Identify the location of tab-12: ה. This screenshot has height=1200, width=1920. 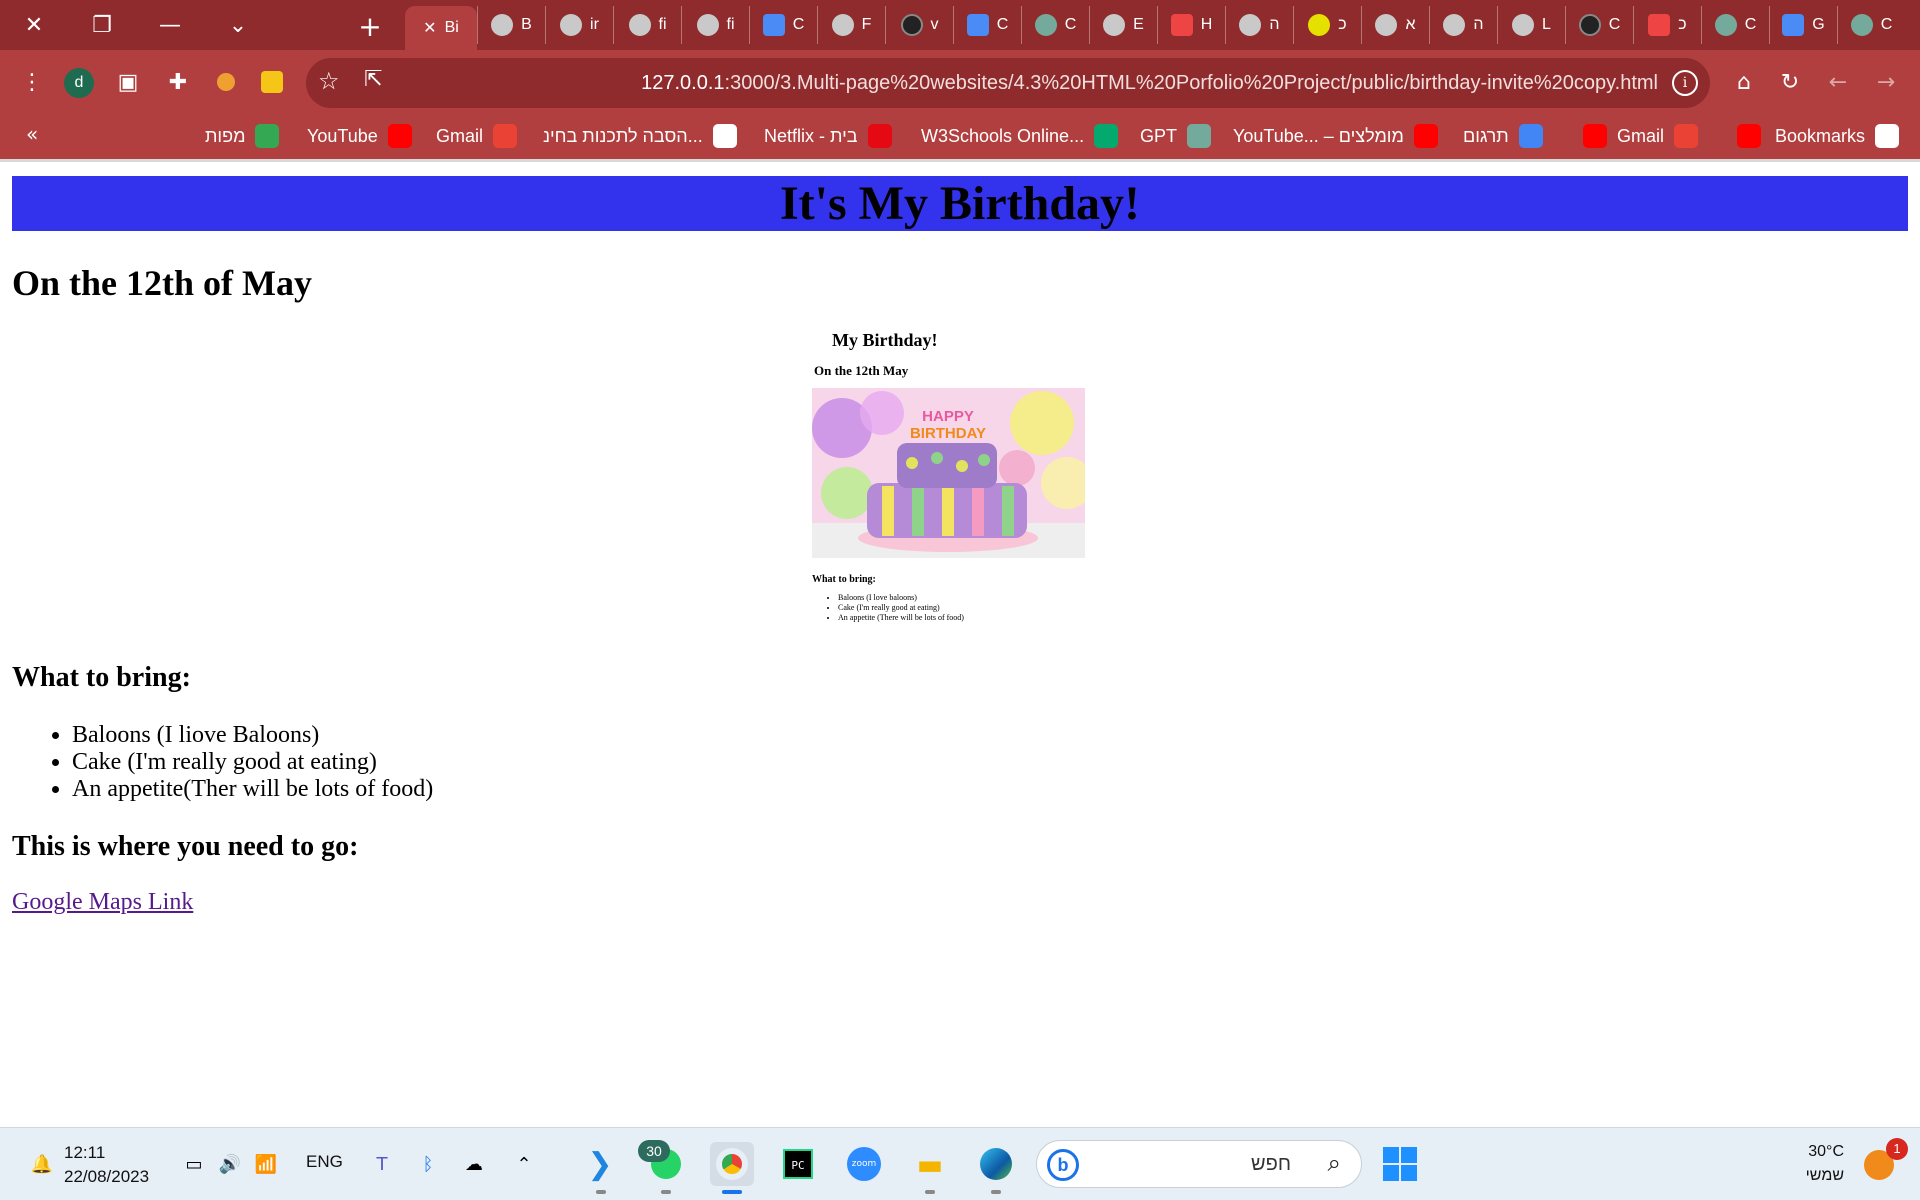
(1259, 25).